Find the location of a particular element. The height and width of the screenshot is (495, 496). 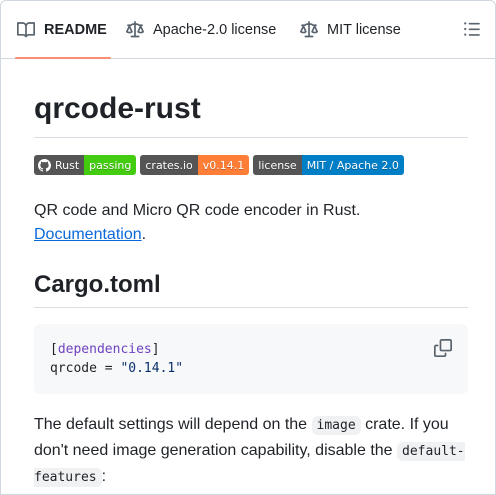

license-badge: license MIT / Apache 2.0 is located at coordinates (328, 165).